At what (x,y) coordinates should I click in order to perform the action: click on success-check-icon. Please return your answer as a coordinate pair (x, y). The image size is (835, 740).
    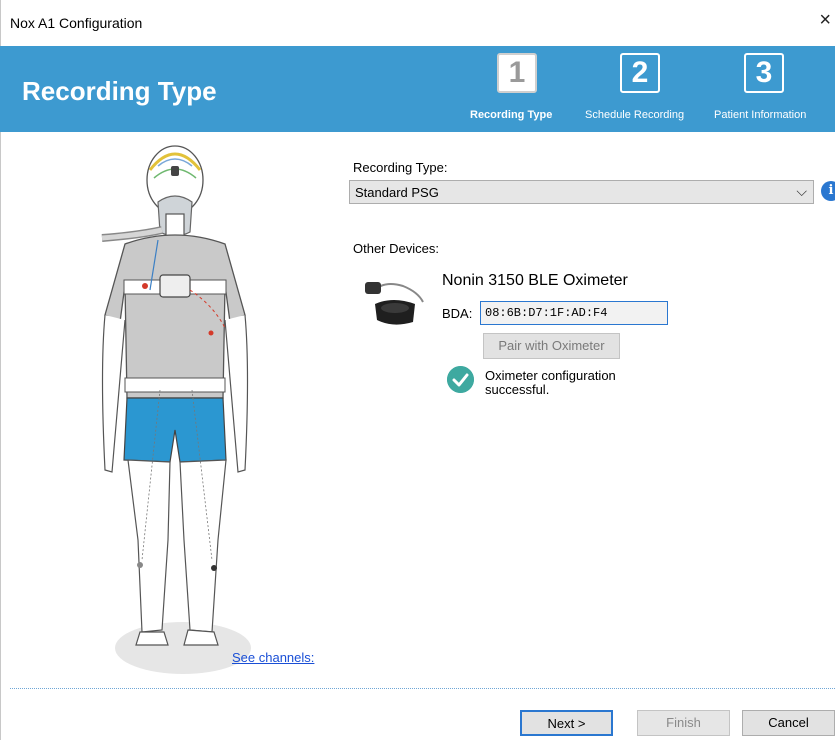
    Looking at the image, I should click on (460, 379).